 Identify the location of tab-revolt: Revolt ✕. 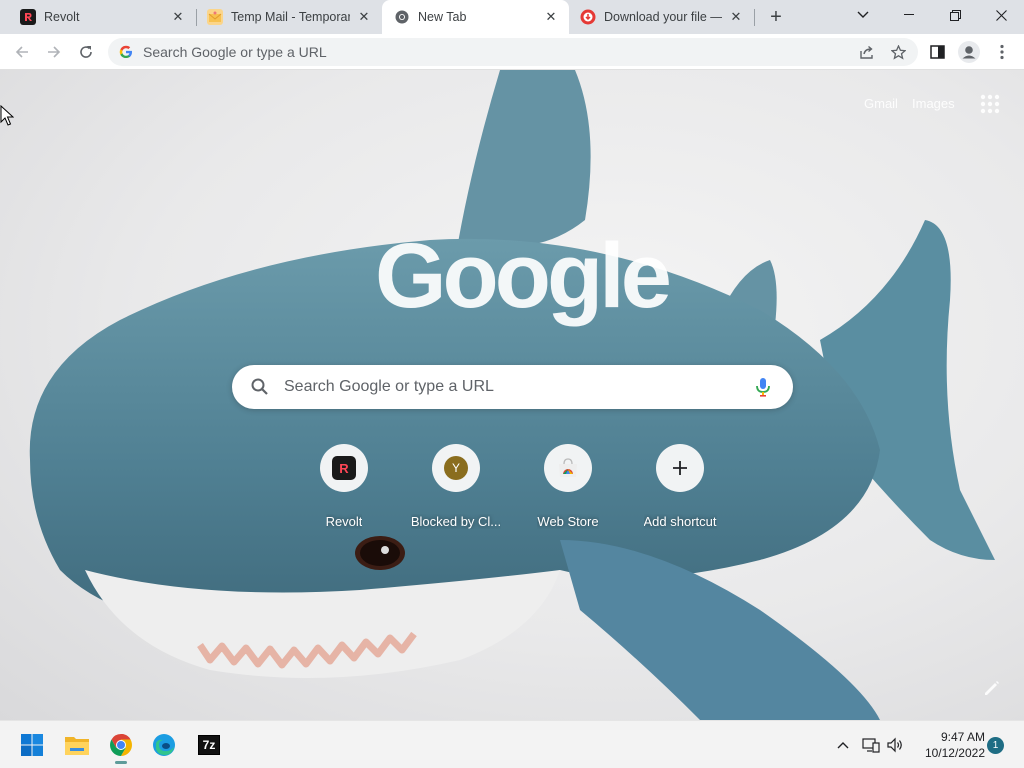
(98, 17).